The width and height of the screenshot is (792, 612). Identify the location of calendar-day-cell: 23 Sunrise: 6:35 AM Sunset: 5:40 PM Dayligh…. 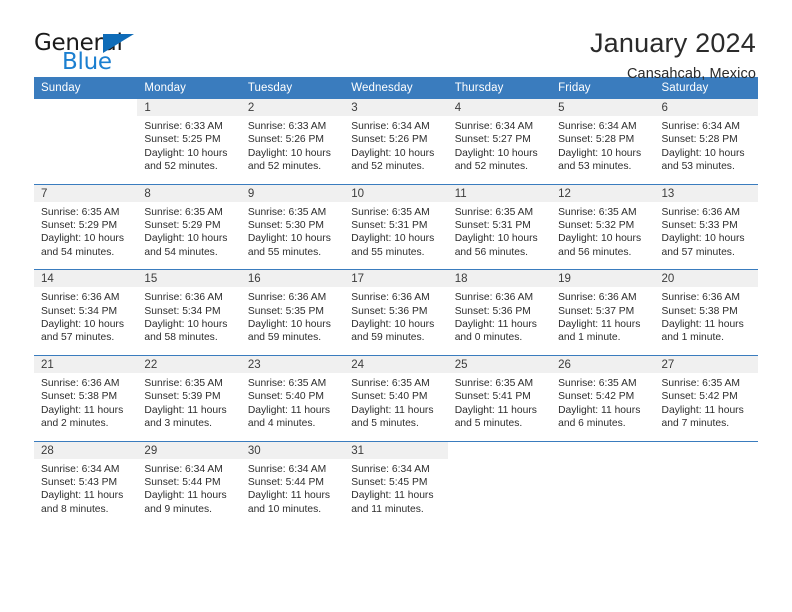
(292, 397).